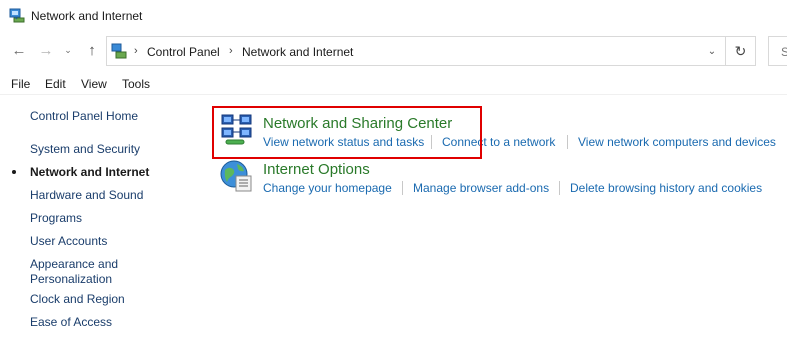 The image size is (787, 344). Describe the element at coordinates (86, 195) in the screenshot. I see `sidebar-item-hardware-and-sound: Hardware and Sound` at that location.